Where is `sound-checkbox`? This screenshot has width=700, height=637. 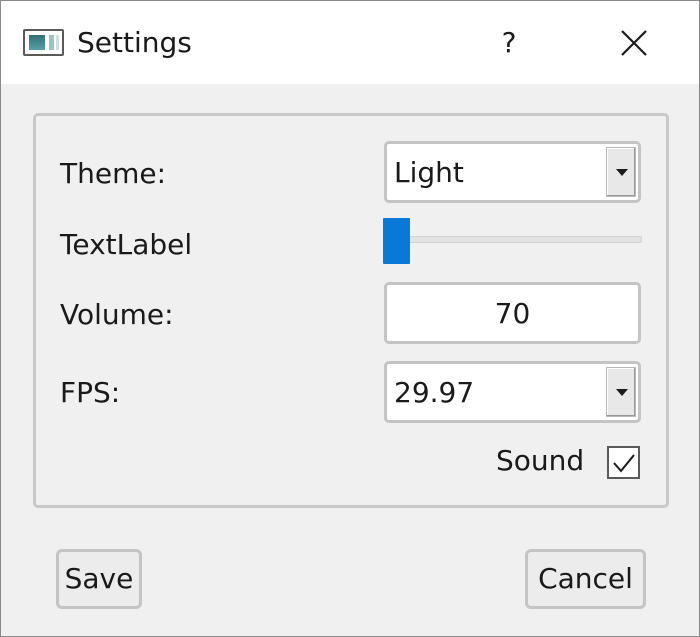 sound-checkbox is located at coordinates (623, 462).